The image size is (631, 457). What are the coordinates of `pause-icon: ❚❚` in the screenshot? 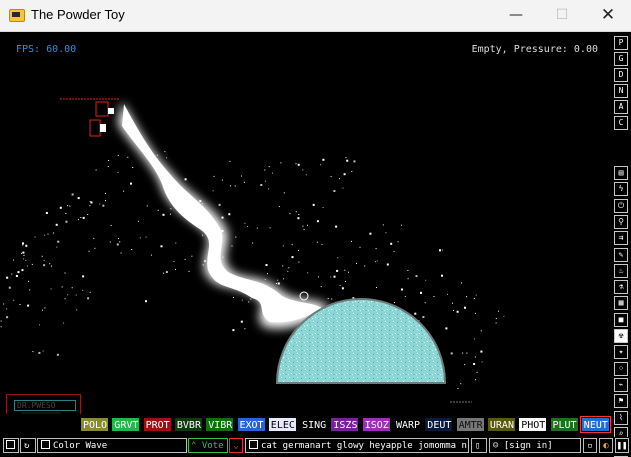 It's located at (622, 446).